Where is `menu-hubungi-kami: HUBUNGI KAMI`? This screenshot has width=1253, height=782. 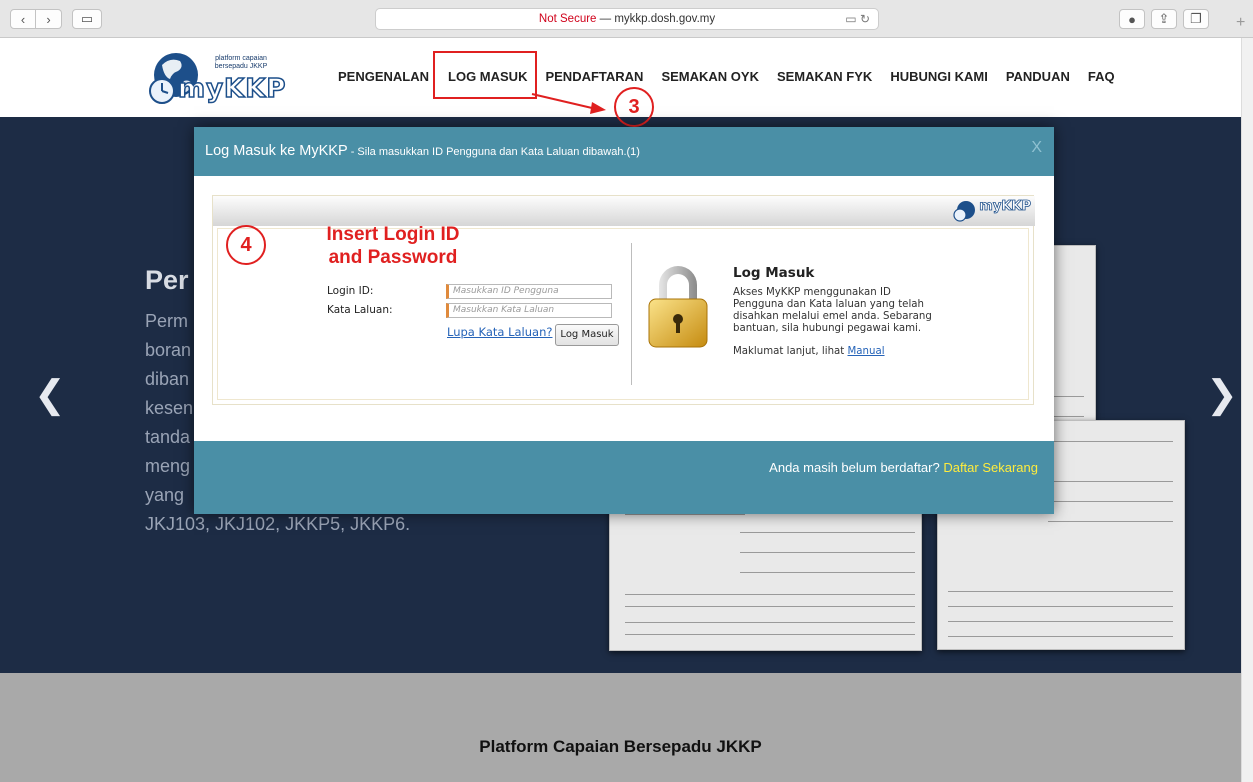
menu-hubungi-kami: HUBUNGI KAMI is located at coordinates (939, 76).